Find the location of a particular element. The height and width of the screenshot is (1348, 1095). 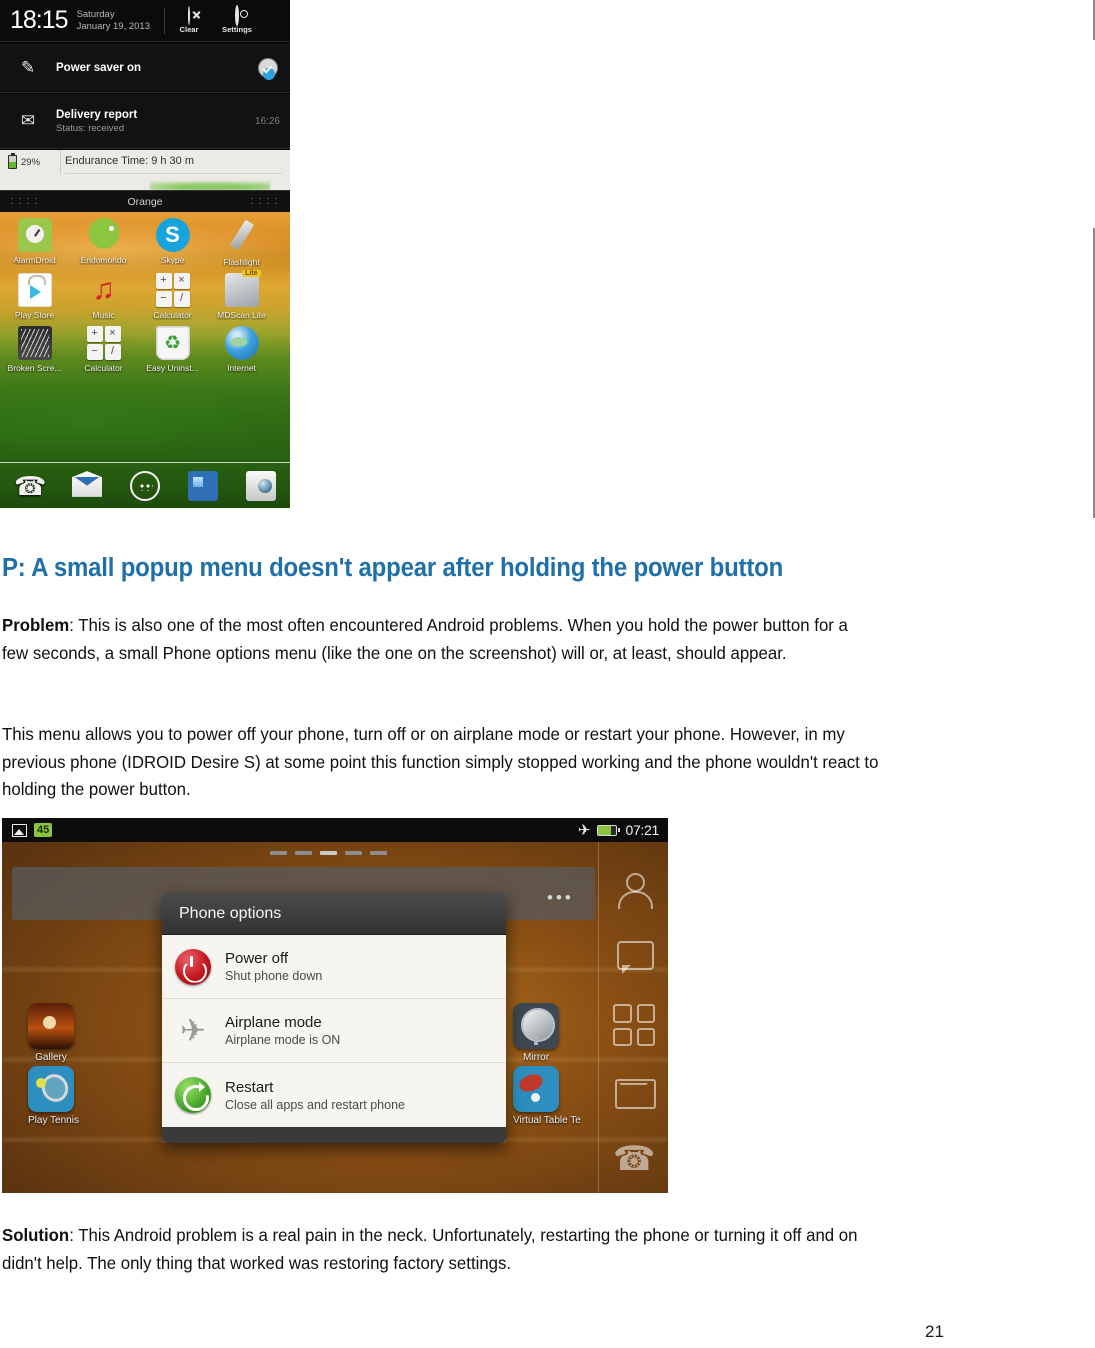

phone-icon: ☎ is located at coordinates (634, 1159).